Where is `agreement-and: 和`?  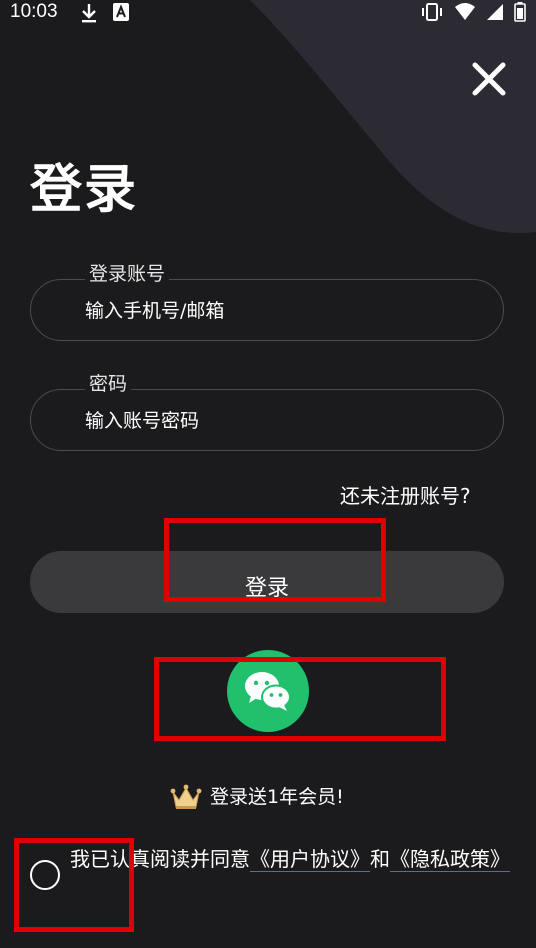
agreement-and: 和 is located at coordinates (380, 859).